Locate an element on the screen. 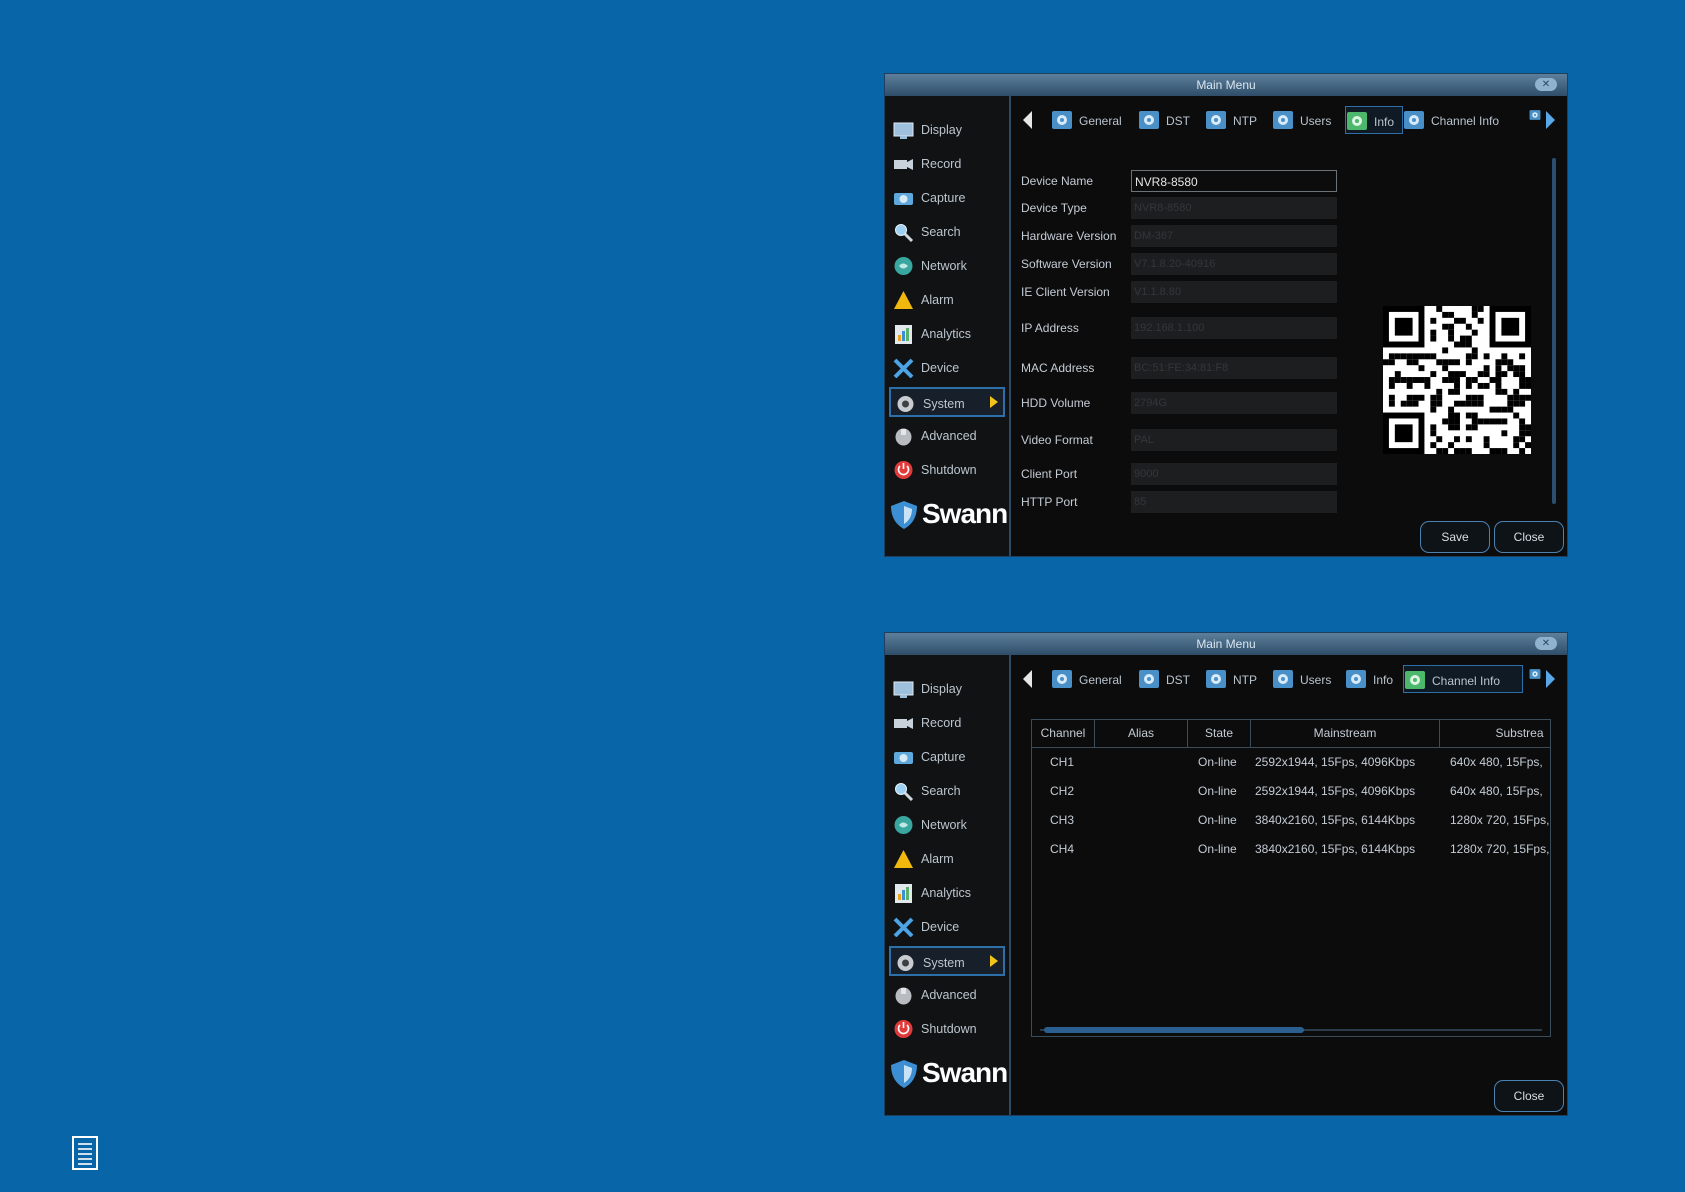 The image size is (1685, 1192). field-value-client-port: 9000 is located at coordinates (1234, 474).